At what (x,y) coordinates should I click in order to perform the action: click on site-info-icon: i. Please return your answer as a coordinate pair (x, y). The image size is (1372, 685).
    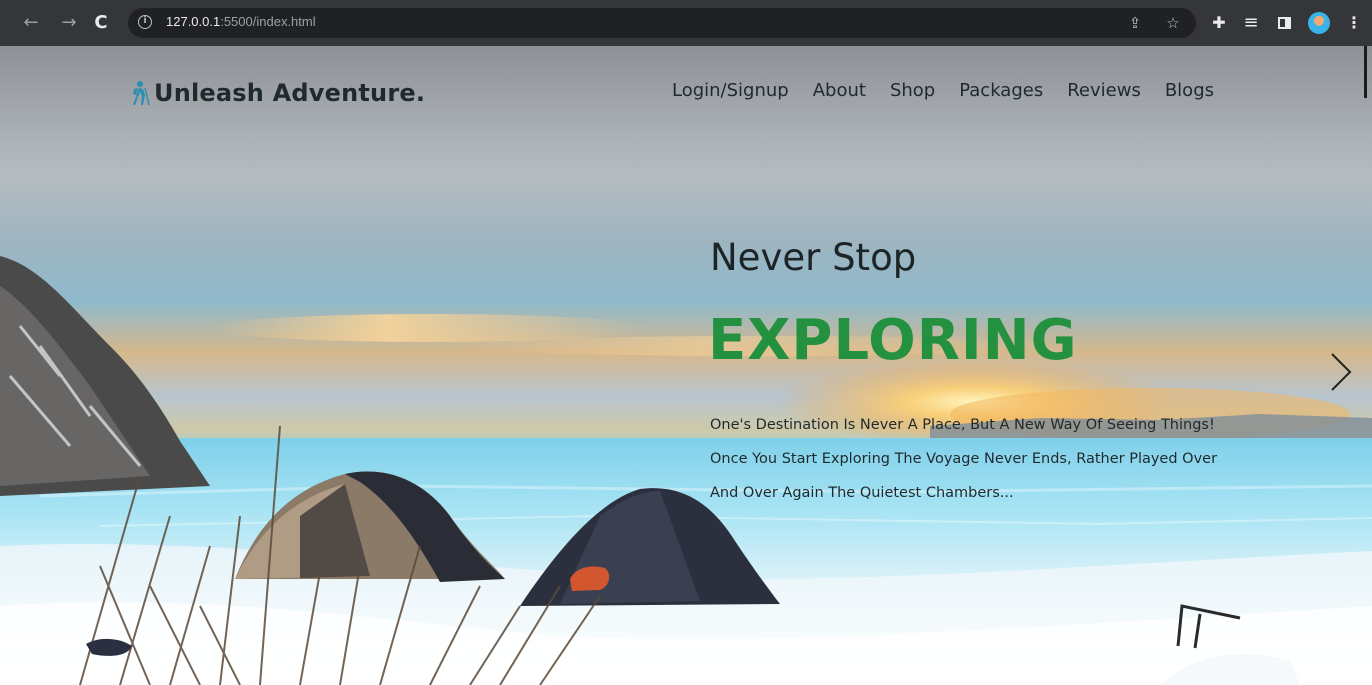
    Looking at the image, I should click on (145, 22).